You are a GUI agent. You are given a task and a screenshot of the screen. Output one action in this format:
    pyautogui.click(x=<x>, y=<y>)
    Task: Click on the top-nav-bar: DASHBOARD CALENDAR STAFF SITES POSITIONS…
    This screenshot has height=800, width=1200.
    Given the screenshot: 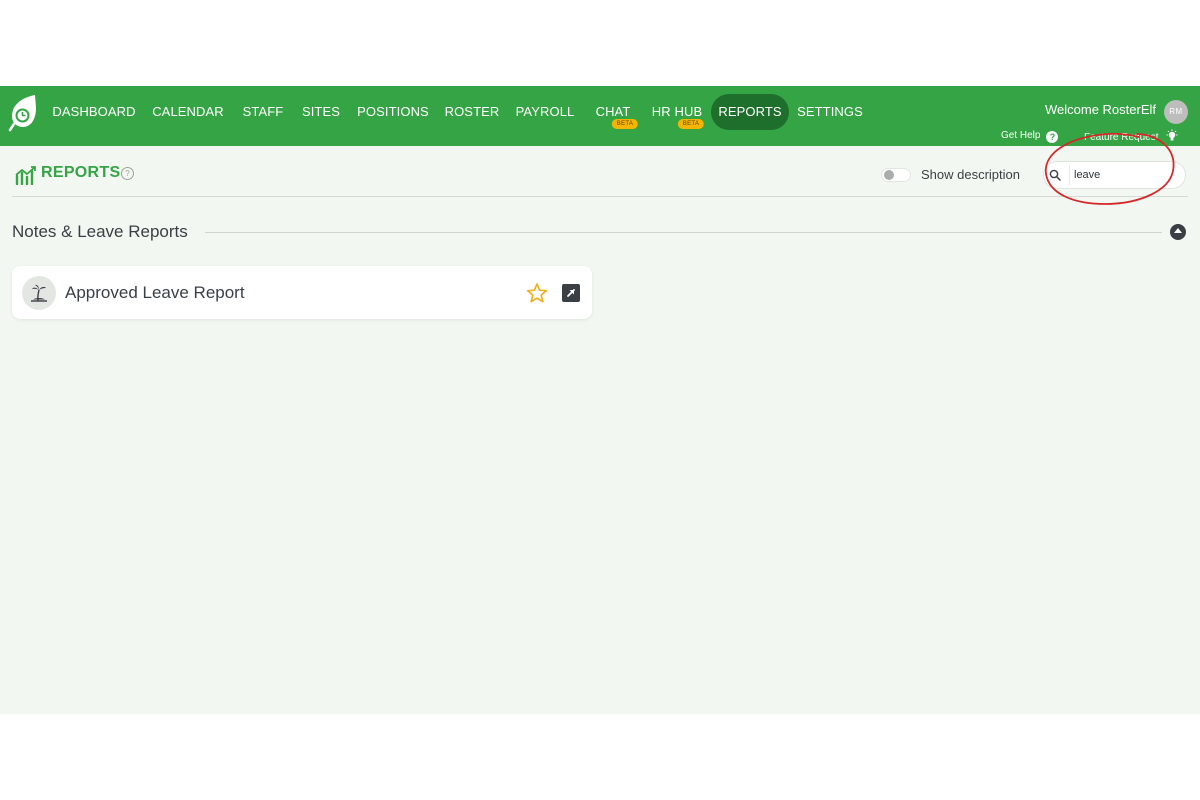 What is the action you would take?
    pyautogui.click(x=600, y=116)
    